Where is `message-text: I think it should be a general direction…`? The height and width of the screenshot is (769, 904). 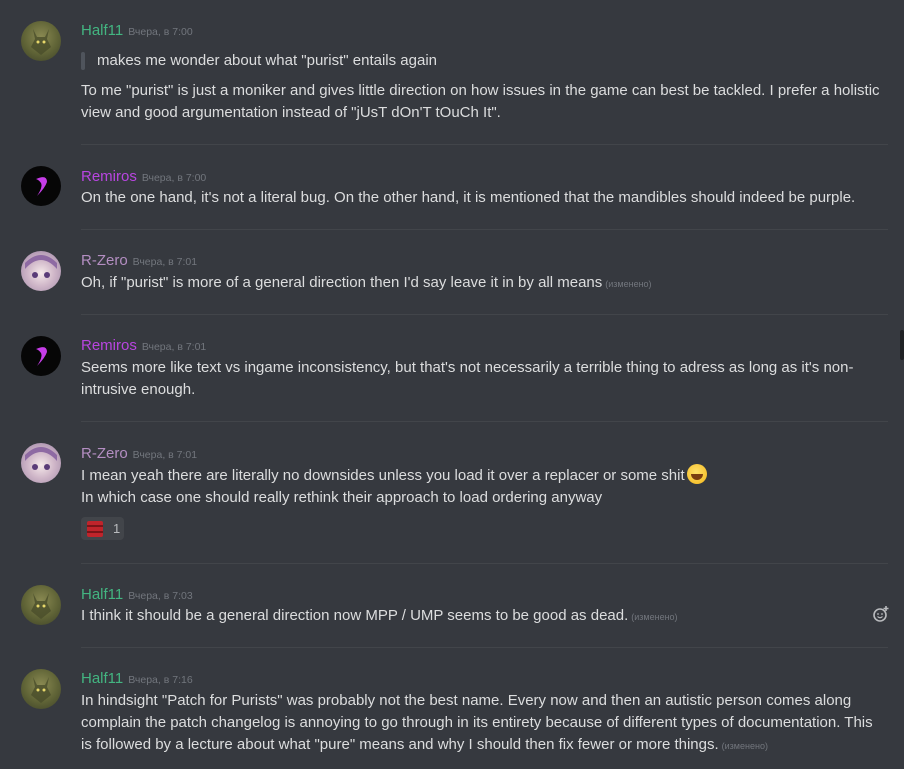
message-text: I think it should be a general direction… is located at coordinates (483, 616).